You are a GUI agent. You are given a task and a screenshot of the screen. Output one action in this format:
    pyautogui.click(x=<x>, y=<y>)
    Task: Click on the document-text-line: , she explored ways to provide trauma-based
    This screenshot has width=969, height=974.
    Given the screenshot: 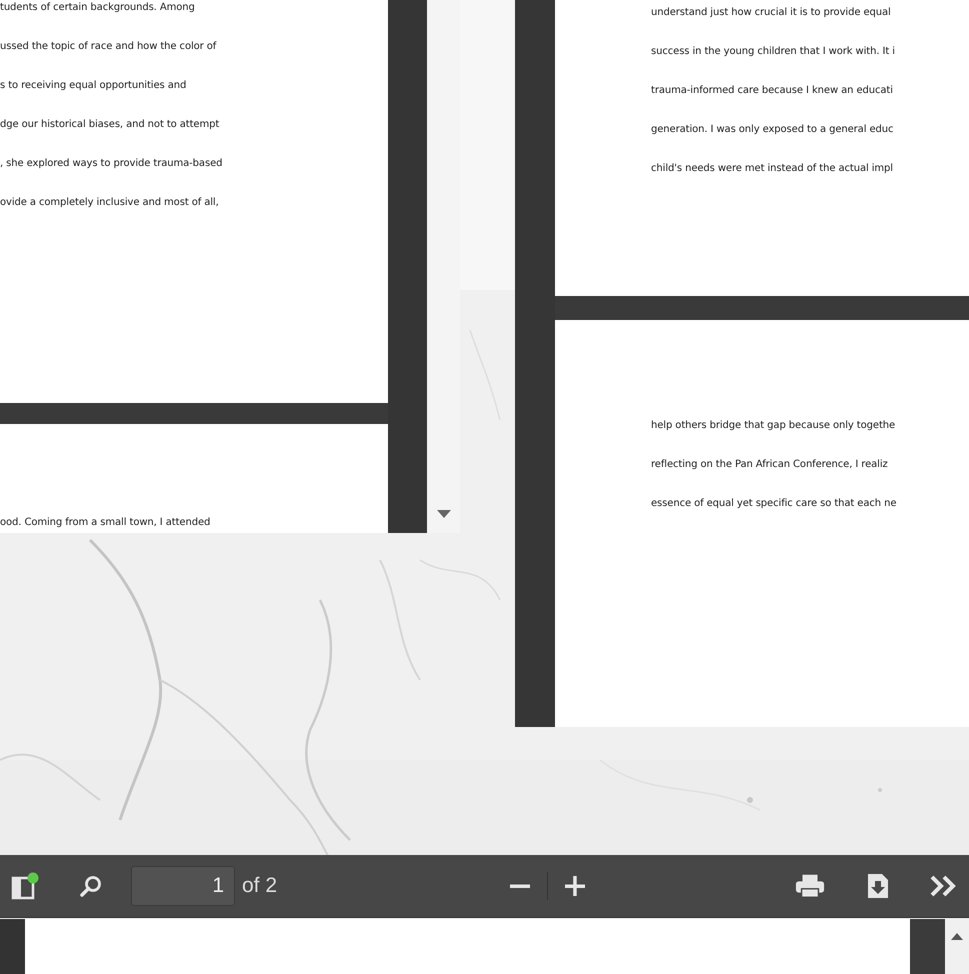 What is the action you would take?
    pyautogui.click(x=112, y=164)
    